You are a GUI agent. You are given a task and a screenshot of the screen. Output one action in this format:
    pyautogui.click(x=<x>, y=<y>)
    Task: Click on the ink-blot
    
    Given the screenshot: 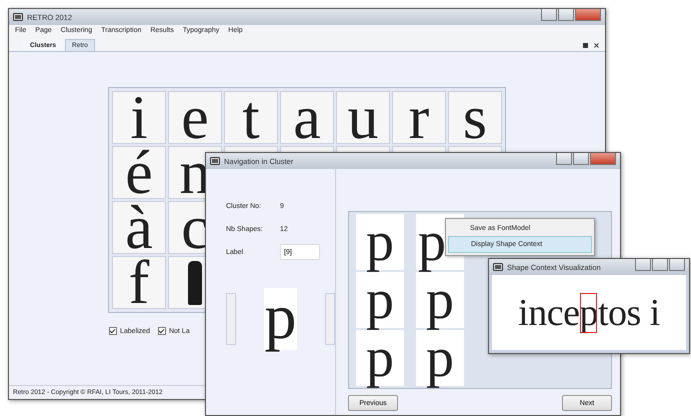 What is the action you would take?
    pyautogui.click(x=195, y=282)
    